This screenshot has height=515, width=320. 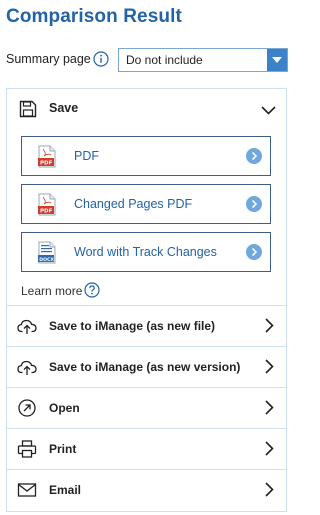 What do you see at coordinates (28, 111) in the screenshot?
I see `save-disk-icon` at bounding box center [28, 111].